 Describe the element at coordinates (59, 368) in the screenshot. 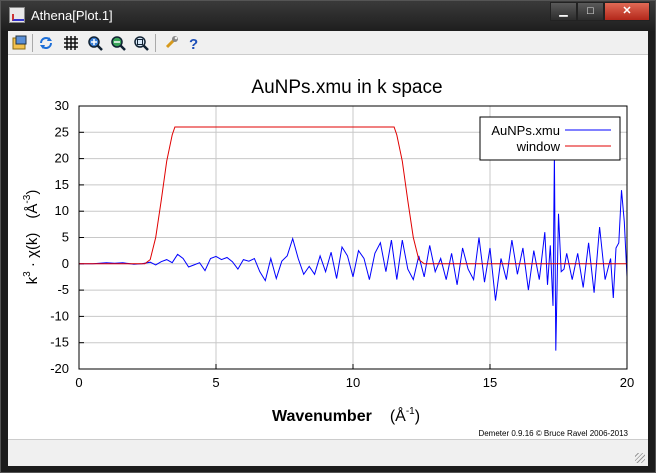

I see `y-tick-label: -20` at that location.